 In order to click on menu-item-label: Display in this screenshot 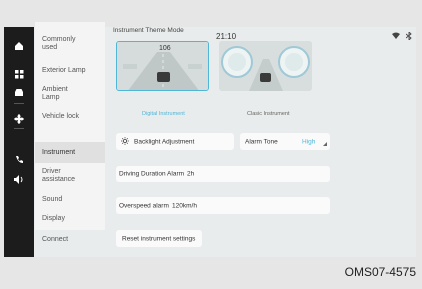, I will do `click(53, 218)`.